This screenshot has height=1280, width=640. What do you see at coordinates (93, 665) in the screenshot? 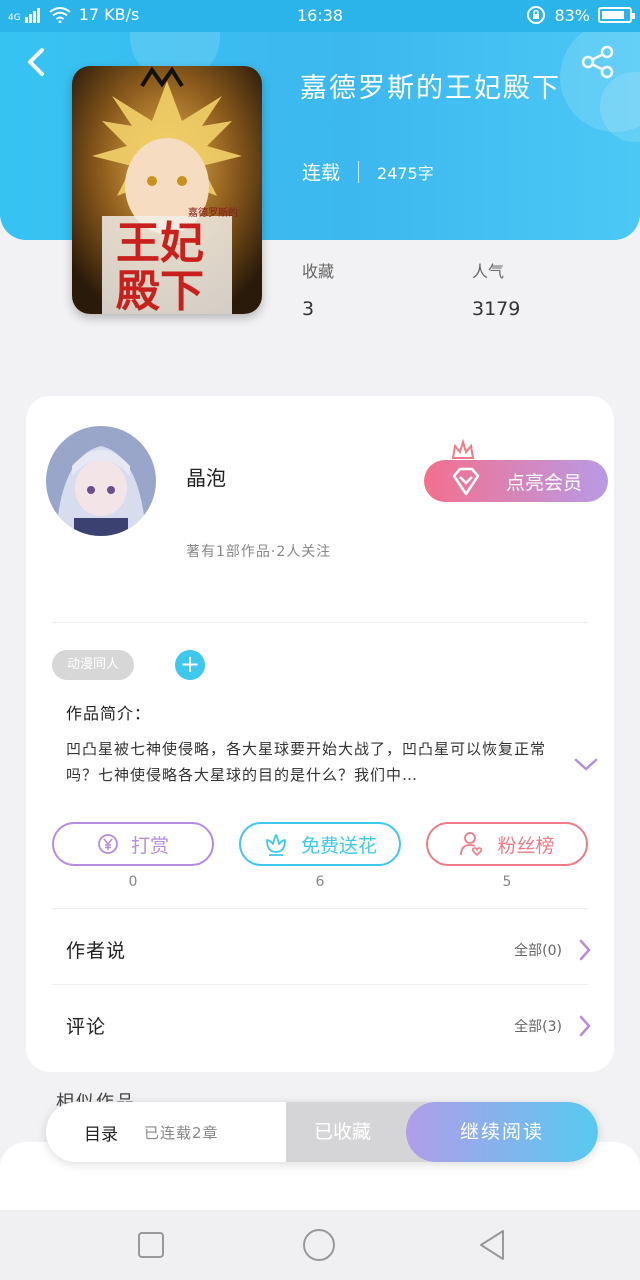
I see `genre-tag: 动漫同人` at bounding box center [93, 665].